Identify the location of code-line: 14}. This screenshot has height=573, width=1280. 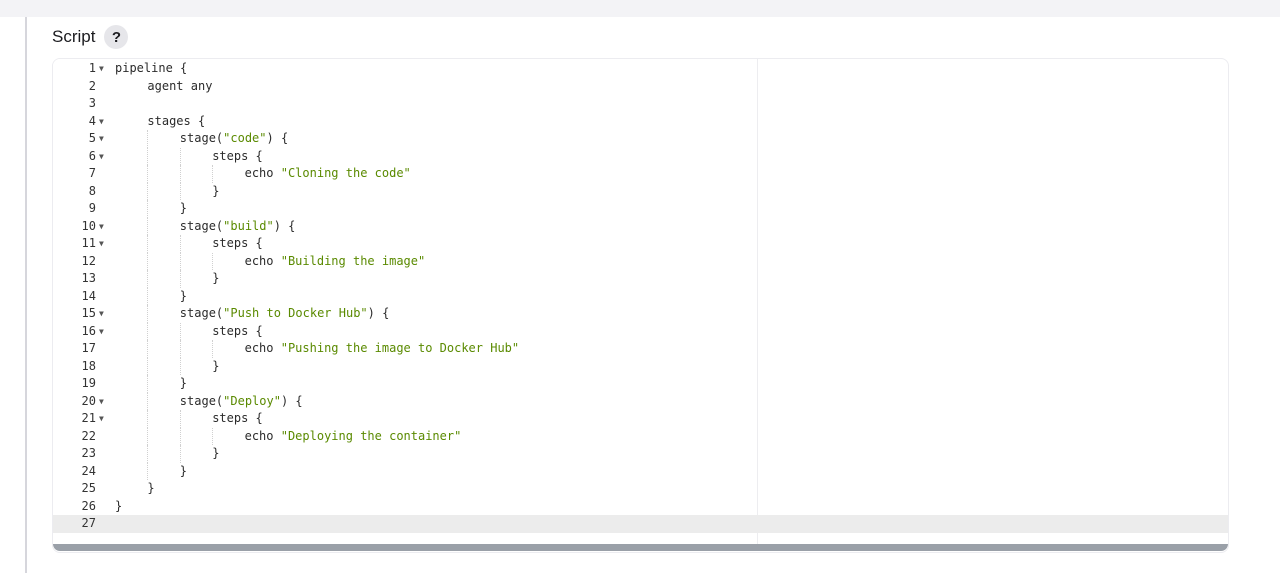
(640, 297).